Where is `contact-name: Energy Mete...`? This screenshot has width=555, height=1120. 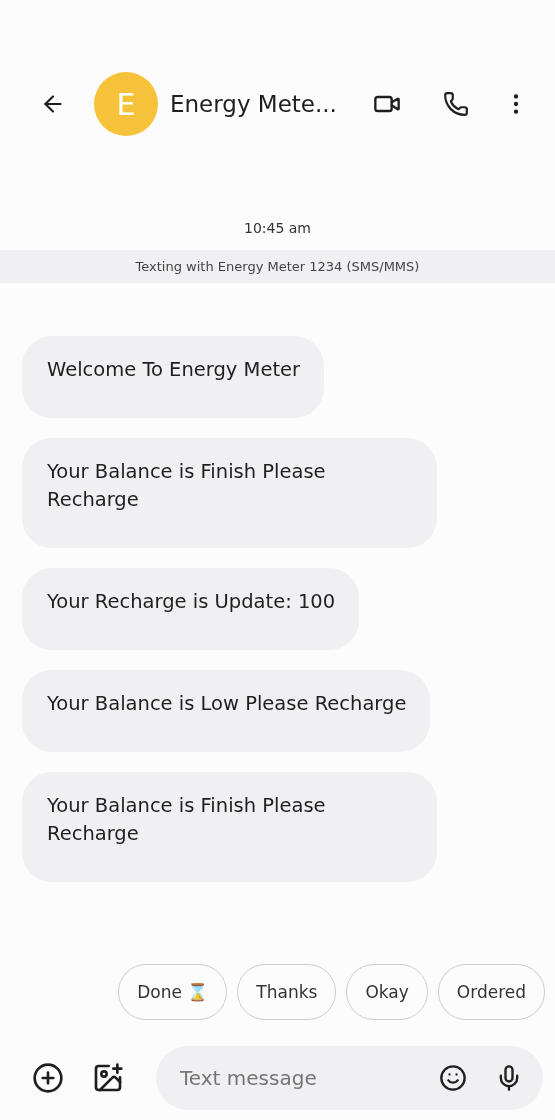
contact-name: Energy Mete... is located at coordinates (254, 104).